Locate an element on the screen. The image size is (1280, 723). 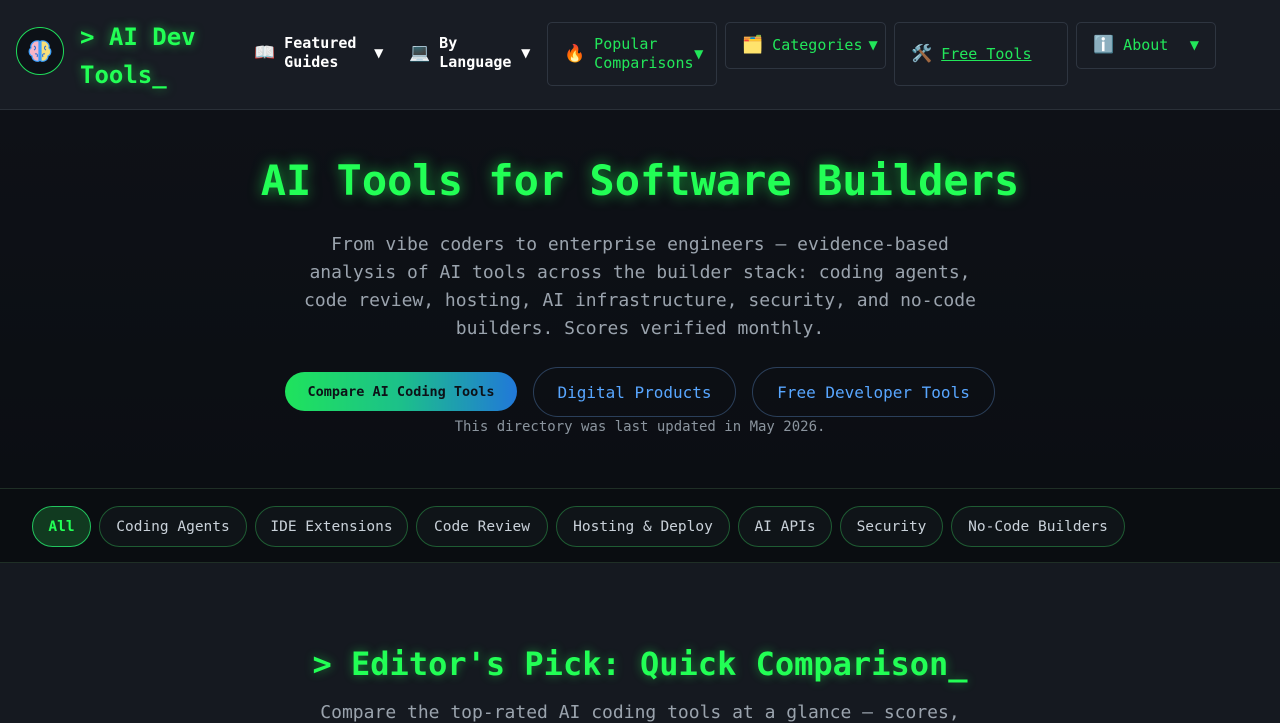
info-icon: ℹ️ is located at coordinates (1104, 45).